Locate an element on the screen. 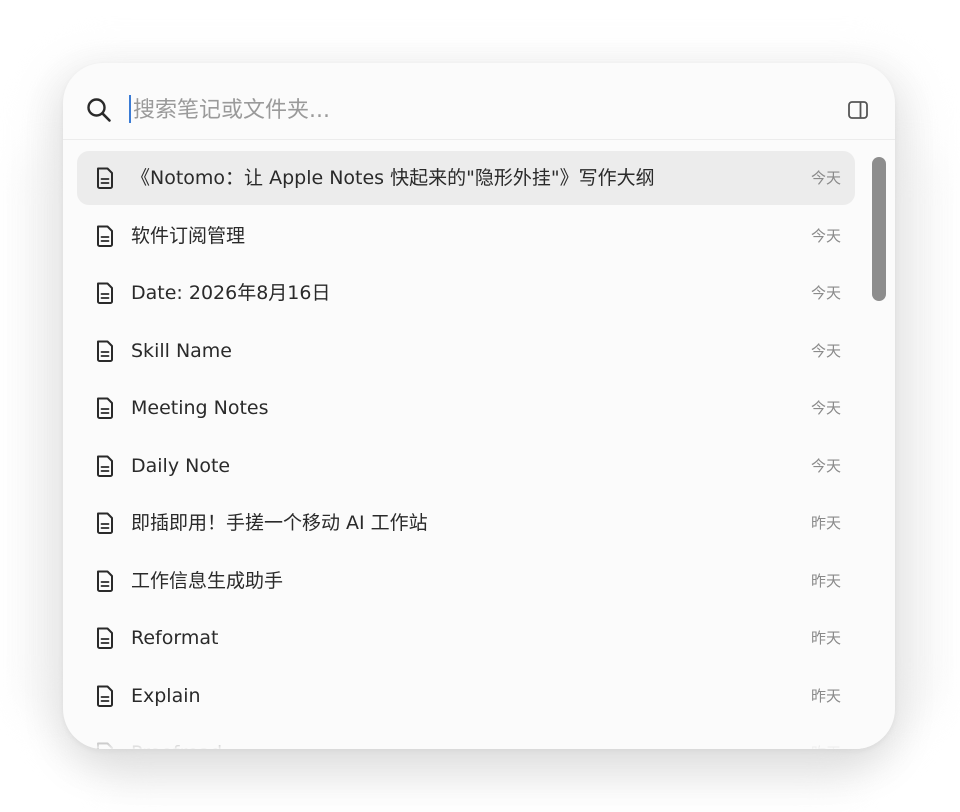 This screenshot has width=960, height=812. note-title: Reformat is located at coordinates (175, 638).